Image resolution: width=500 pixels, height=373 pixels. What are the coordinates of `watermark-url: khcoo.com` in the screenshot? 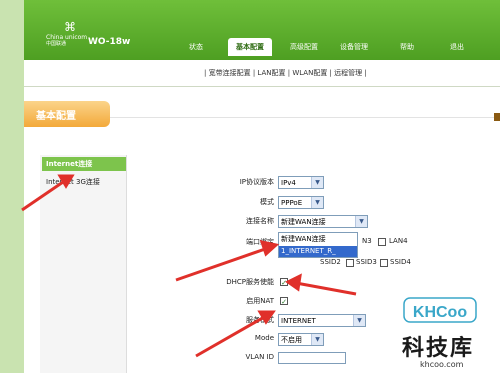 It's located at (442, 364).